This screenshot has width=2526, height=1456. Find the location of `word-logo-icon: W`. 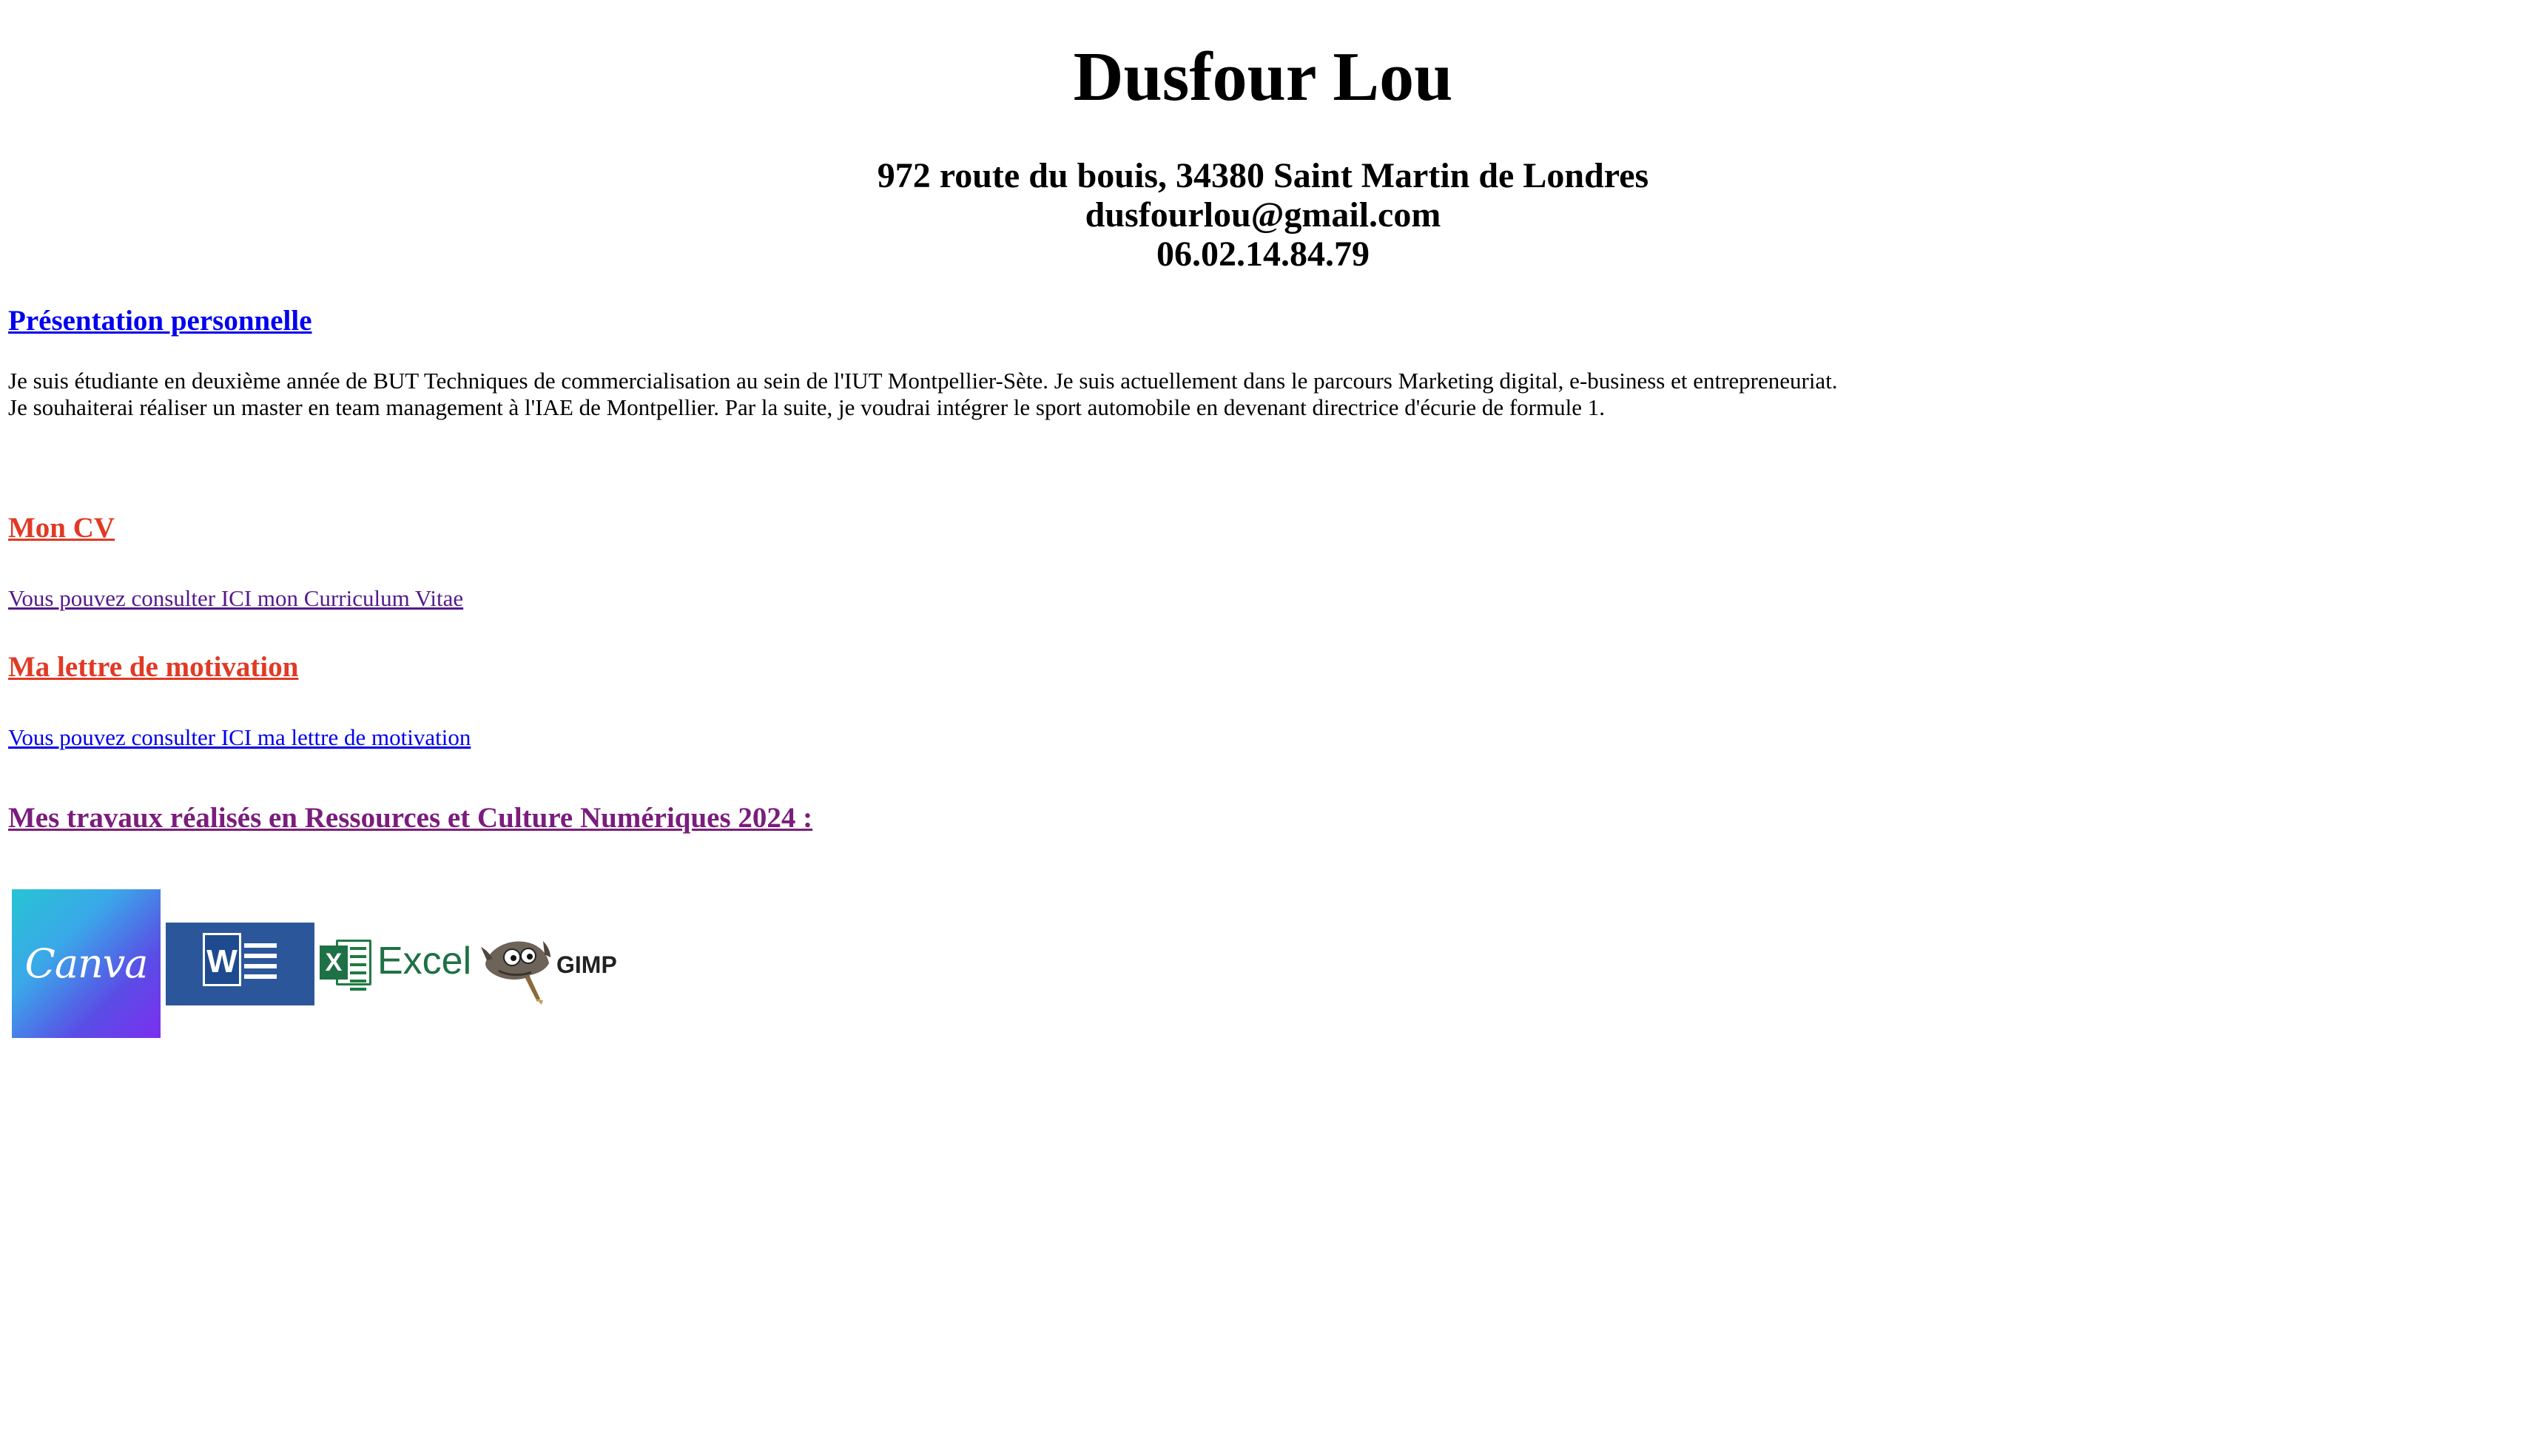

word-logo-icon: W is located at coordinates (240, 964).